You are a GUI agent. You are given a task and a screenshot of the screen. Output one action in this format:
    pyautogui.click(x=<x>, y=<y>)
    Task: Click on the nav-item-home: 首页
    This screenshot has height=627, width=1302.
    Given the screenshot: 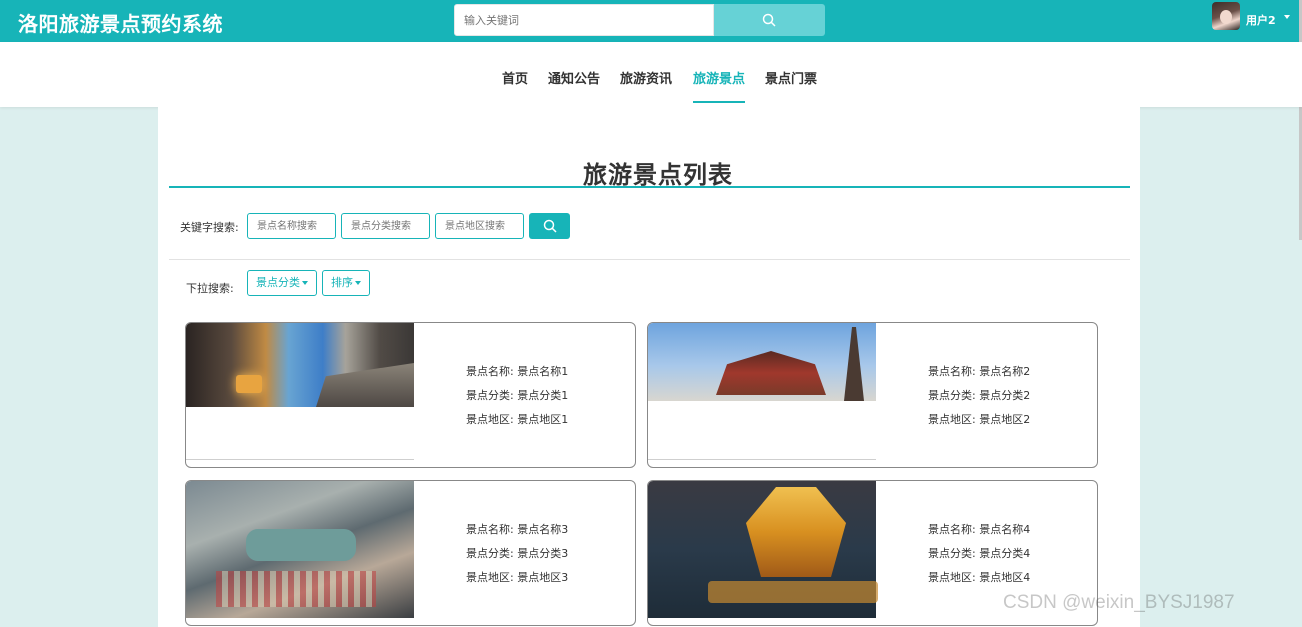 What is the action you would take?
    pyautogui.click(x=515, y=77)
    